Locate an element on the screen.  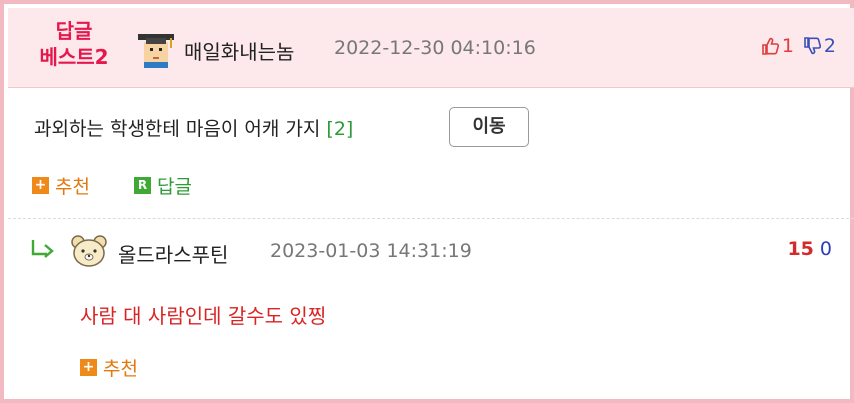
reply-arrow-icon is located at coordinates (42, 249).